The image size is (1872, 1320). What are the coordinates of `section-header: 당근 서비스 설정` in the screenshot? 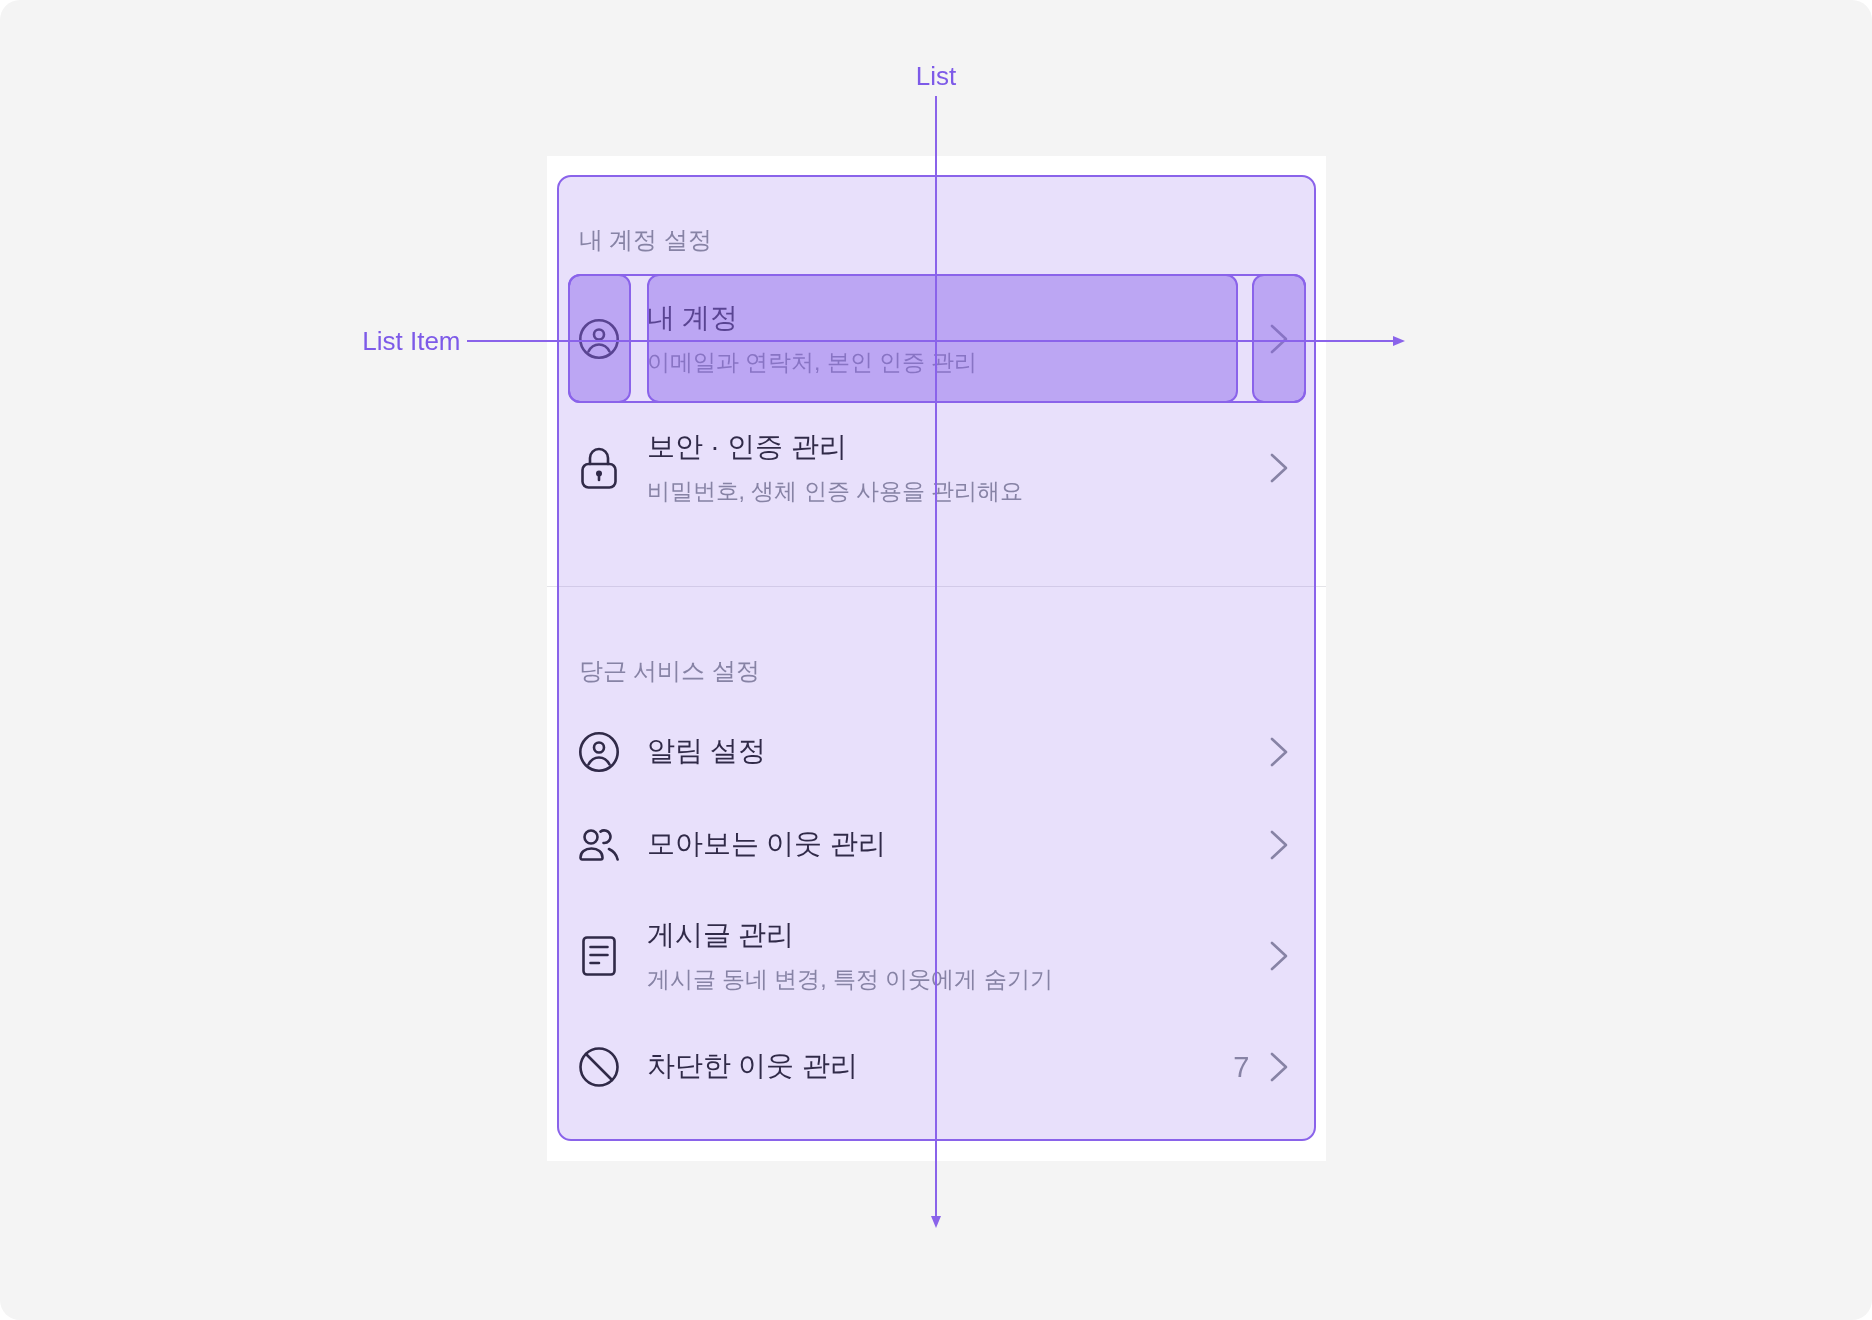 It's located at (669, 671).